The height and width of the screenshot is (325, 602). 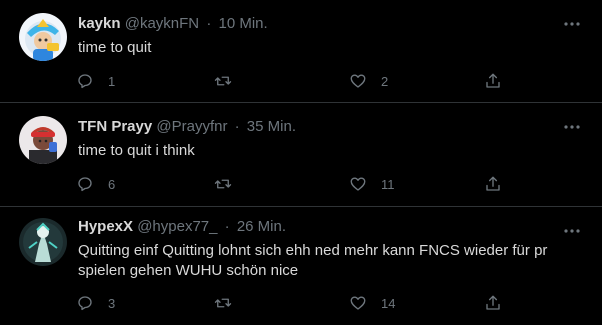 I want to click on user-handle: @hypex77_, so click(x=177, y=226).